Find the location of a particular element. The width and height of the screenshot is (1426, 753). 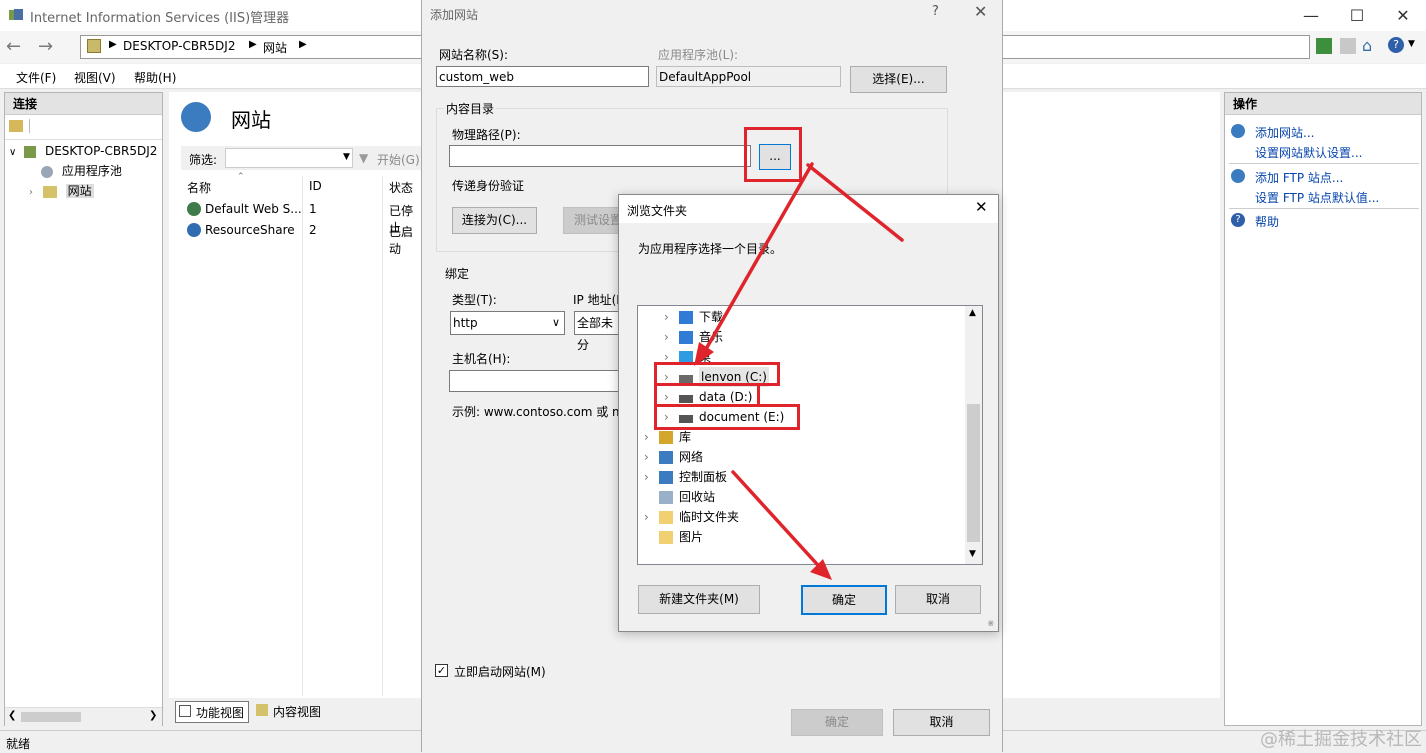

download-icon is located at coordinates (686, 317).